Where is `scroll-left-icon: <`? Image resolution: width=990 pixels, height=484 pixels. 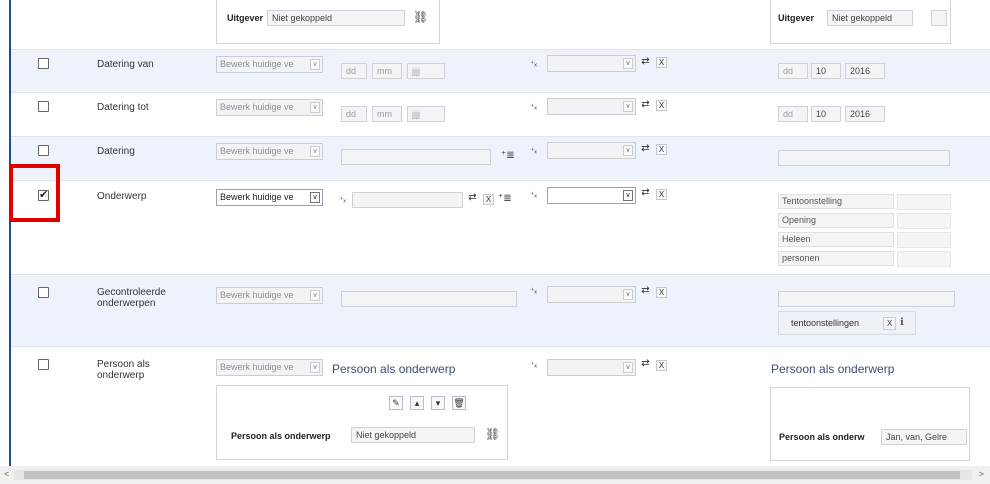
scroll-left-icon: < is located at coordinates (6, 474).